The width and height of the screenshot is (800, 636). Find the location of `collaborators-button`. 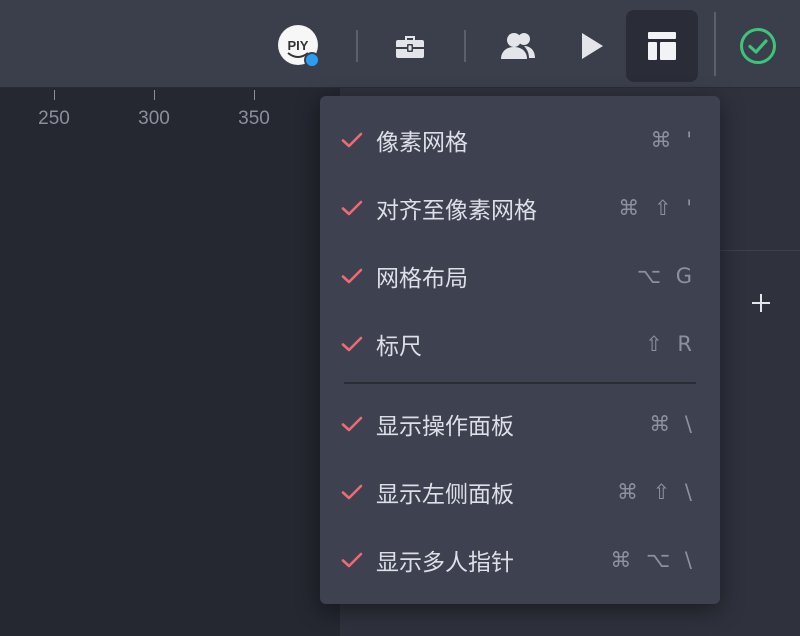

collaborators-button is located at coordinates (518, 46).